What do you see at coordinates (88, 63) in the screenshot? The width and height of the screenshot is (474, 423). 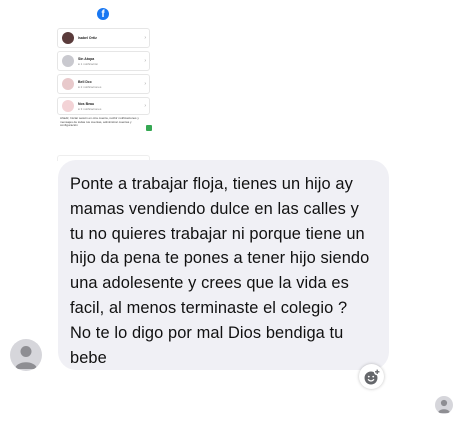 I see `account-status: ● 1 notificación` at bounding box center [88, 63].